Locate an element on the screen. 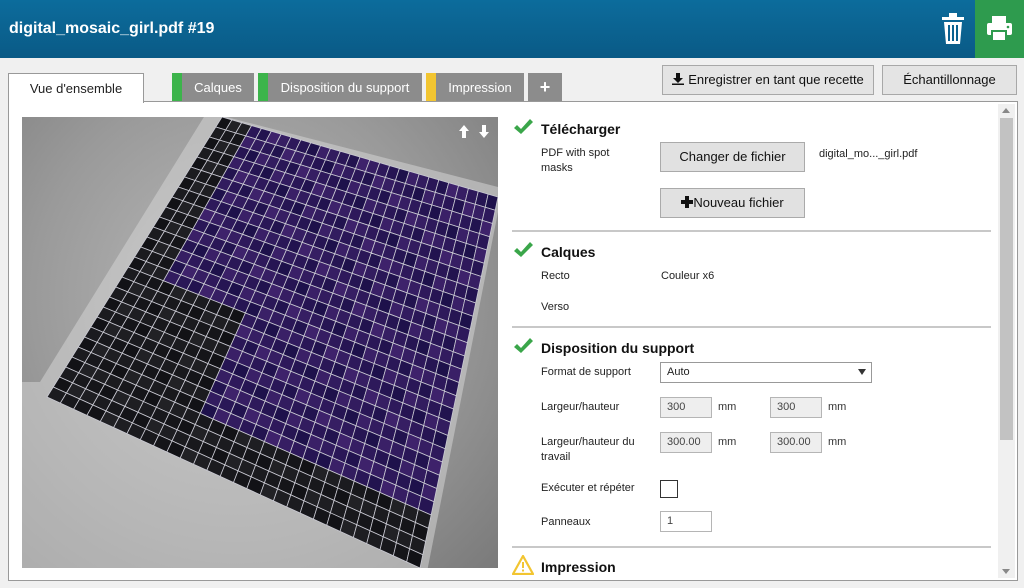 The image size is (1024, 588). step-repeat-label: Exécuter et répéter is located at coordinates (588, 488).